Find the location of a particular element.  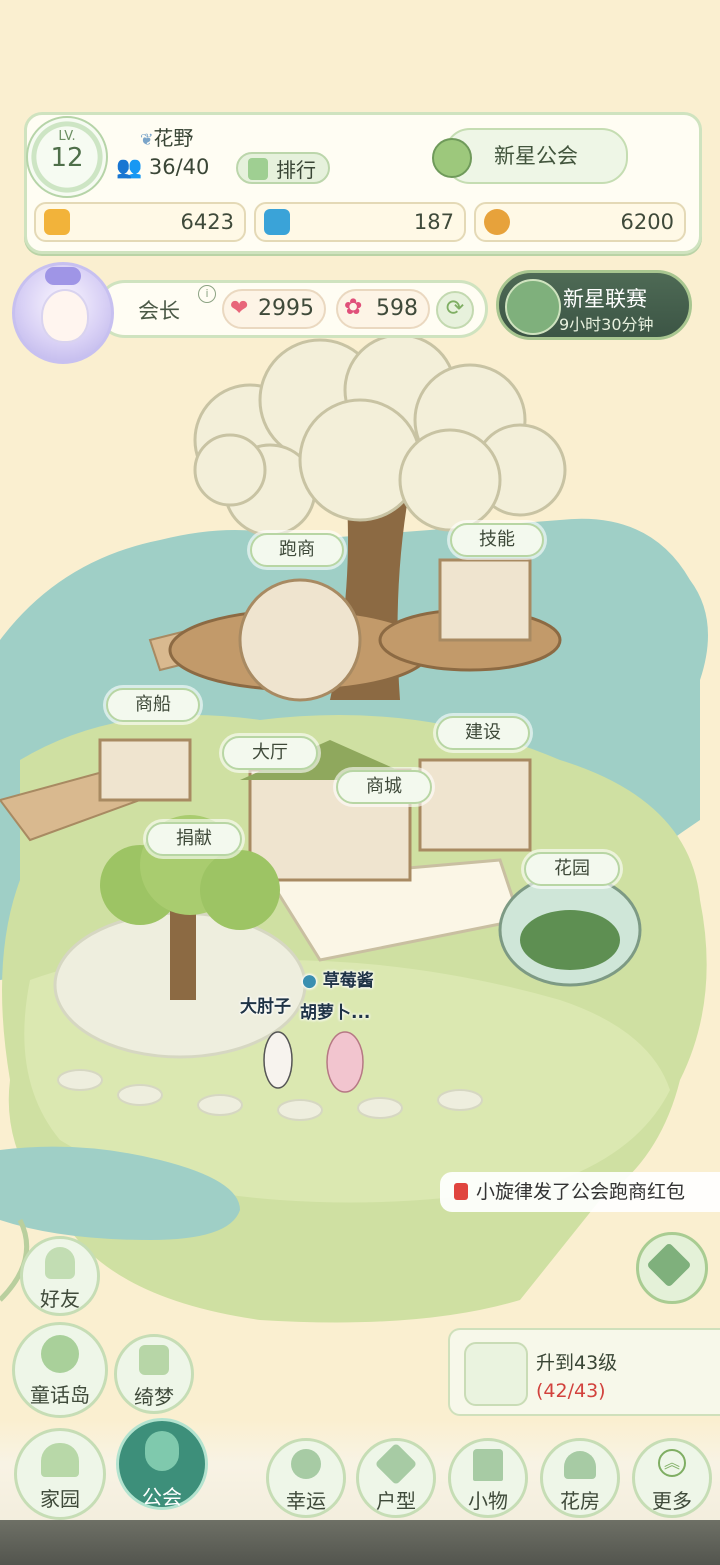

coin-resource: 6423 is located at coordinates (140, 222).